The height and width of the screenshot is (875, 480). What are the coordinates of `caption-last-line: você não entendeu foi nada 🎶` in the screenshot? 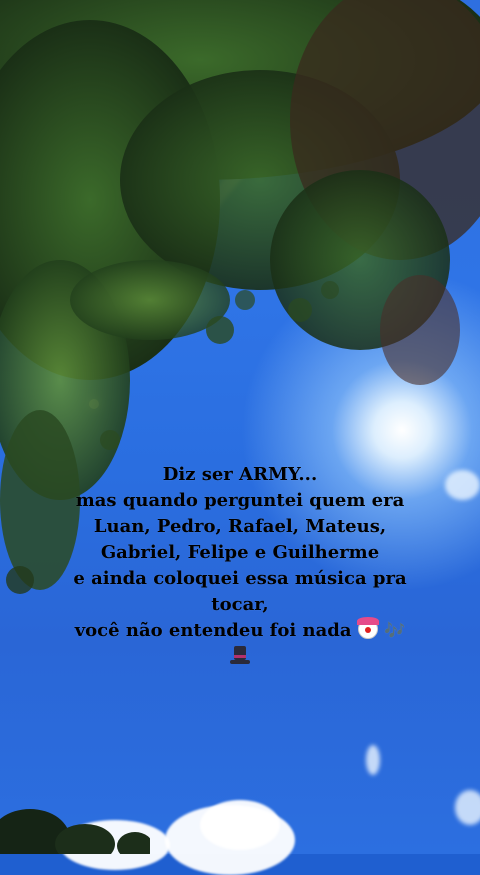 It's located at (240, 630).